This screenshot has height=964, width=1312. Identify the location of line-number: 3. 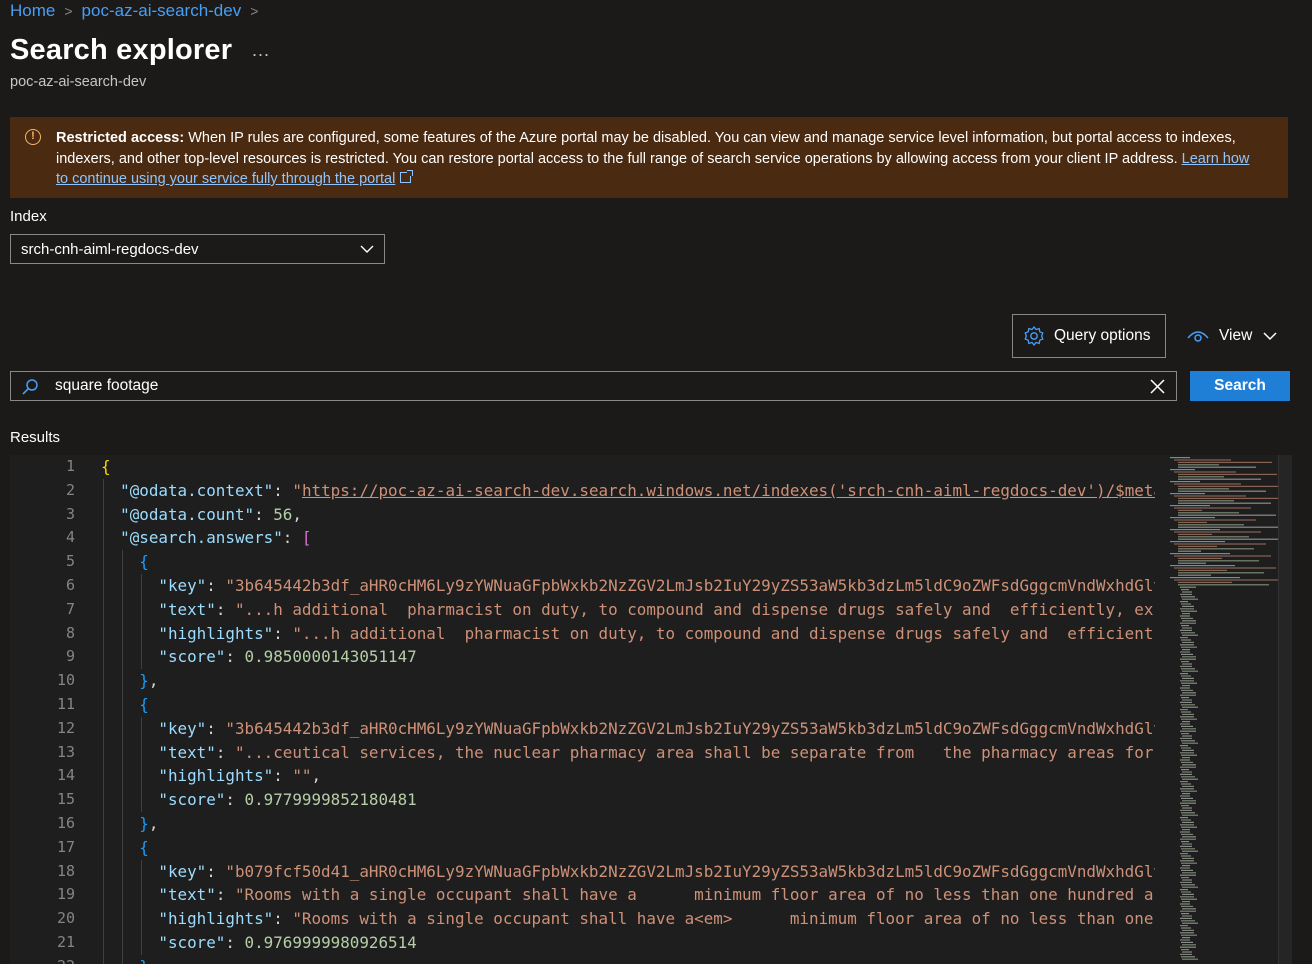
(70, 513).